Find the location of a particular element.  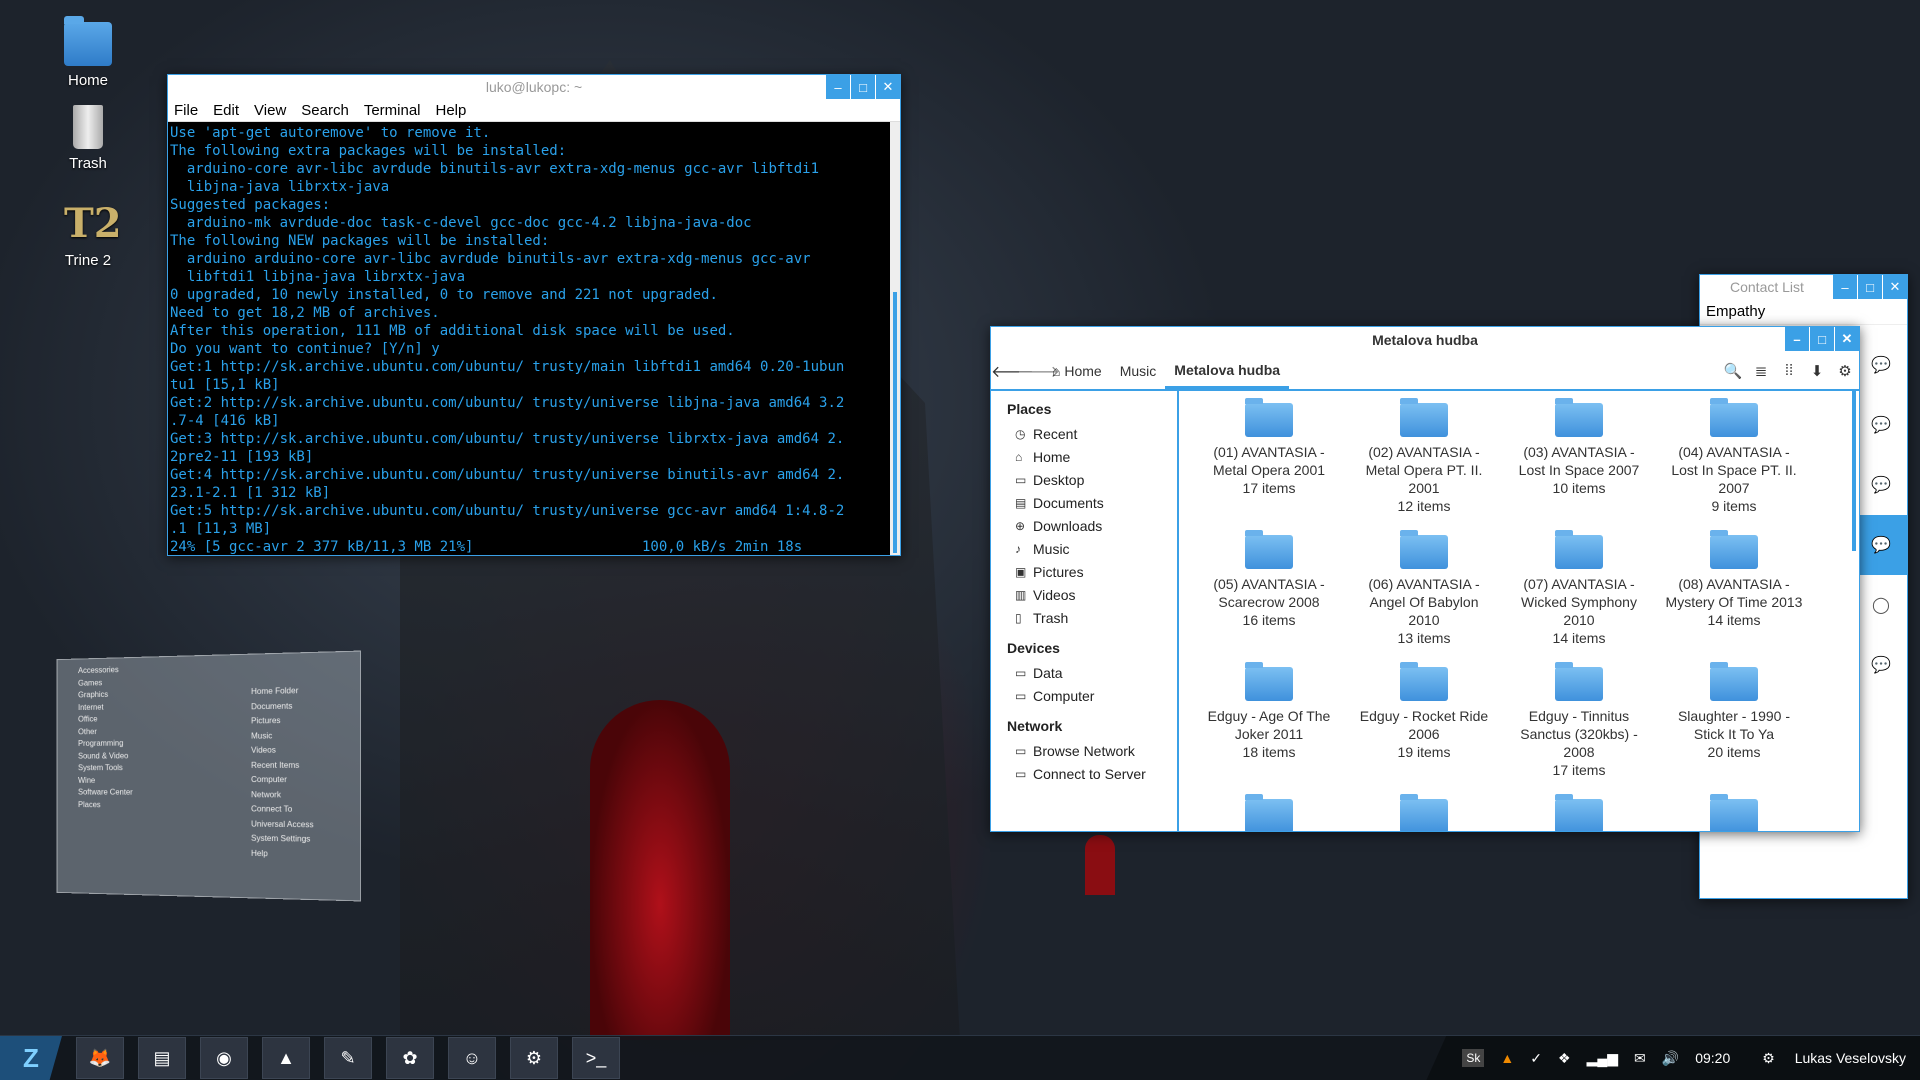

sidebar-item-videos: ▥ Videos is located at coordinates (1084, 595).